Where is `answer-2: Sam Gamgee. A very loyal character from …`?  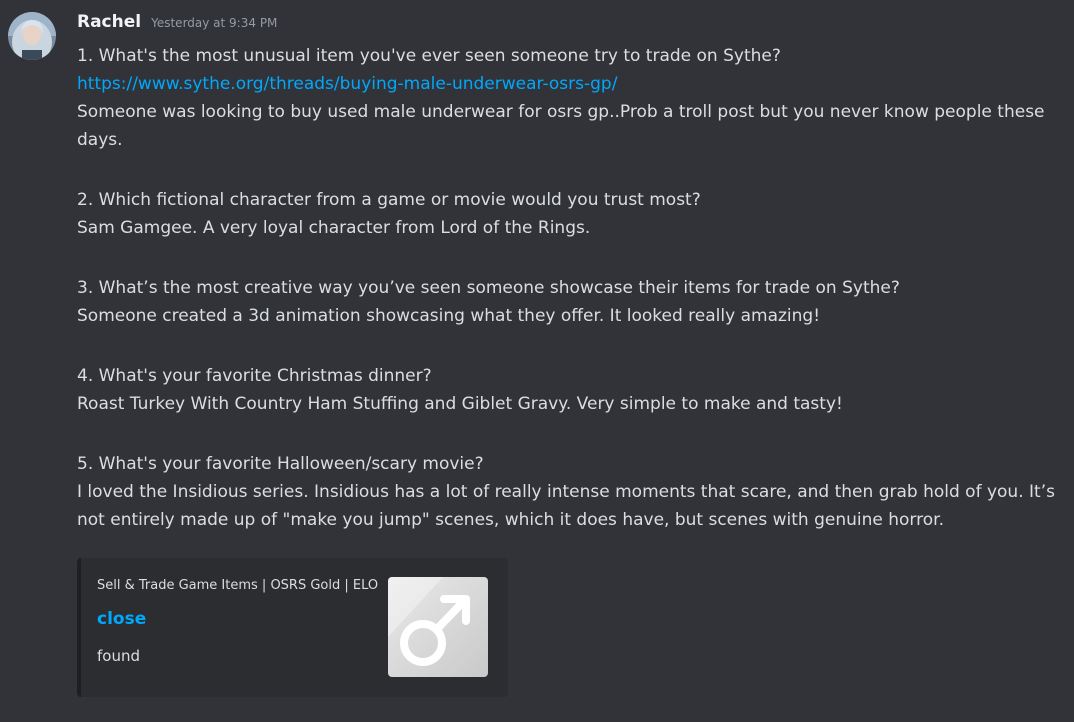
answer-2: Sam Gamgee. A very loyal character from … is located at coordinates (334, 228).